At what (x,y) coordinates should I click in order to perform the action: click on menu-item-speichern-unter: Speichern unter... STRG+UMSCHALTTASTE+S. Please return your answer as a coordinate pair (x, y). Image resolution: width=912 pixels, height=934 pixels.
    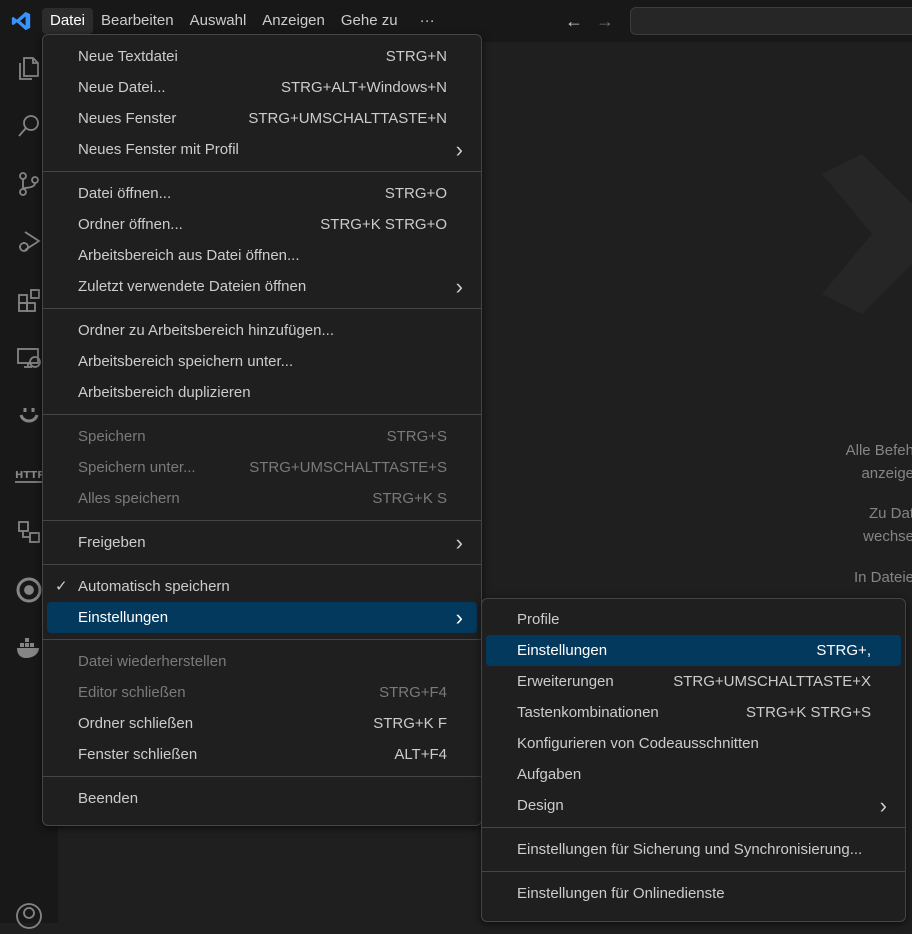
    Looking at the image, I should click on (262, 467).